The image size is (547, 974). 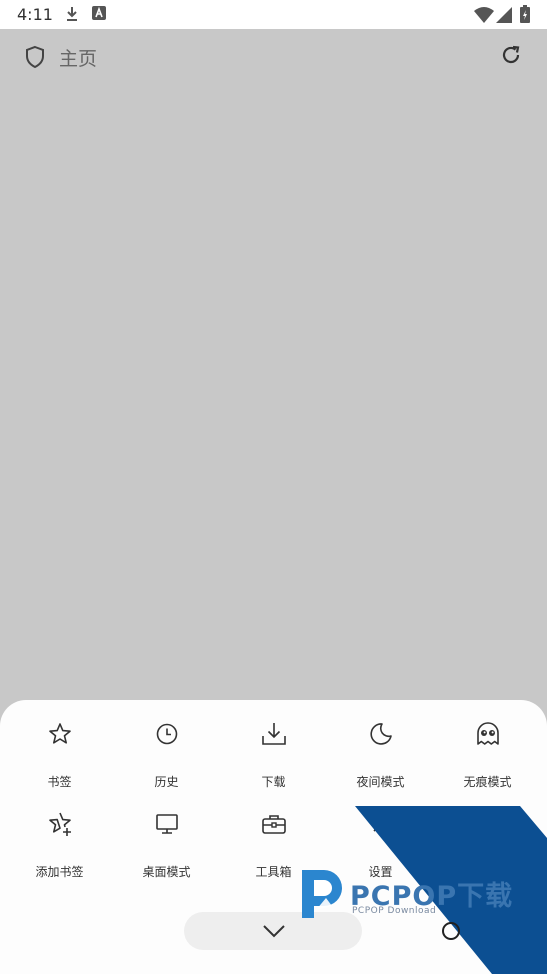 What do you see at coordinates (99, 13) in the screenshot?
I see `font-a-icon` at bounding box center [99, 13].